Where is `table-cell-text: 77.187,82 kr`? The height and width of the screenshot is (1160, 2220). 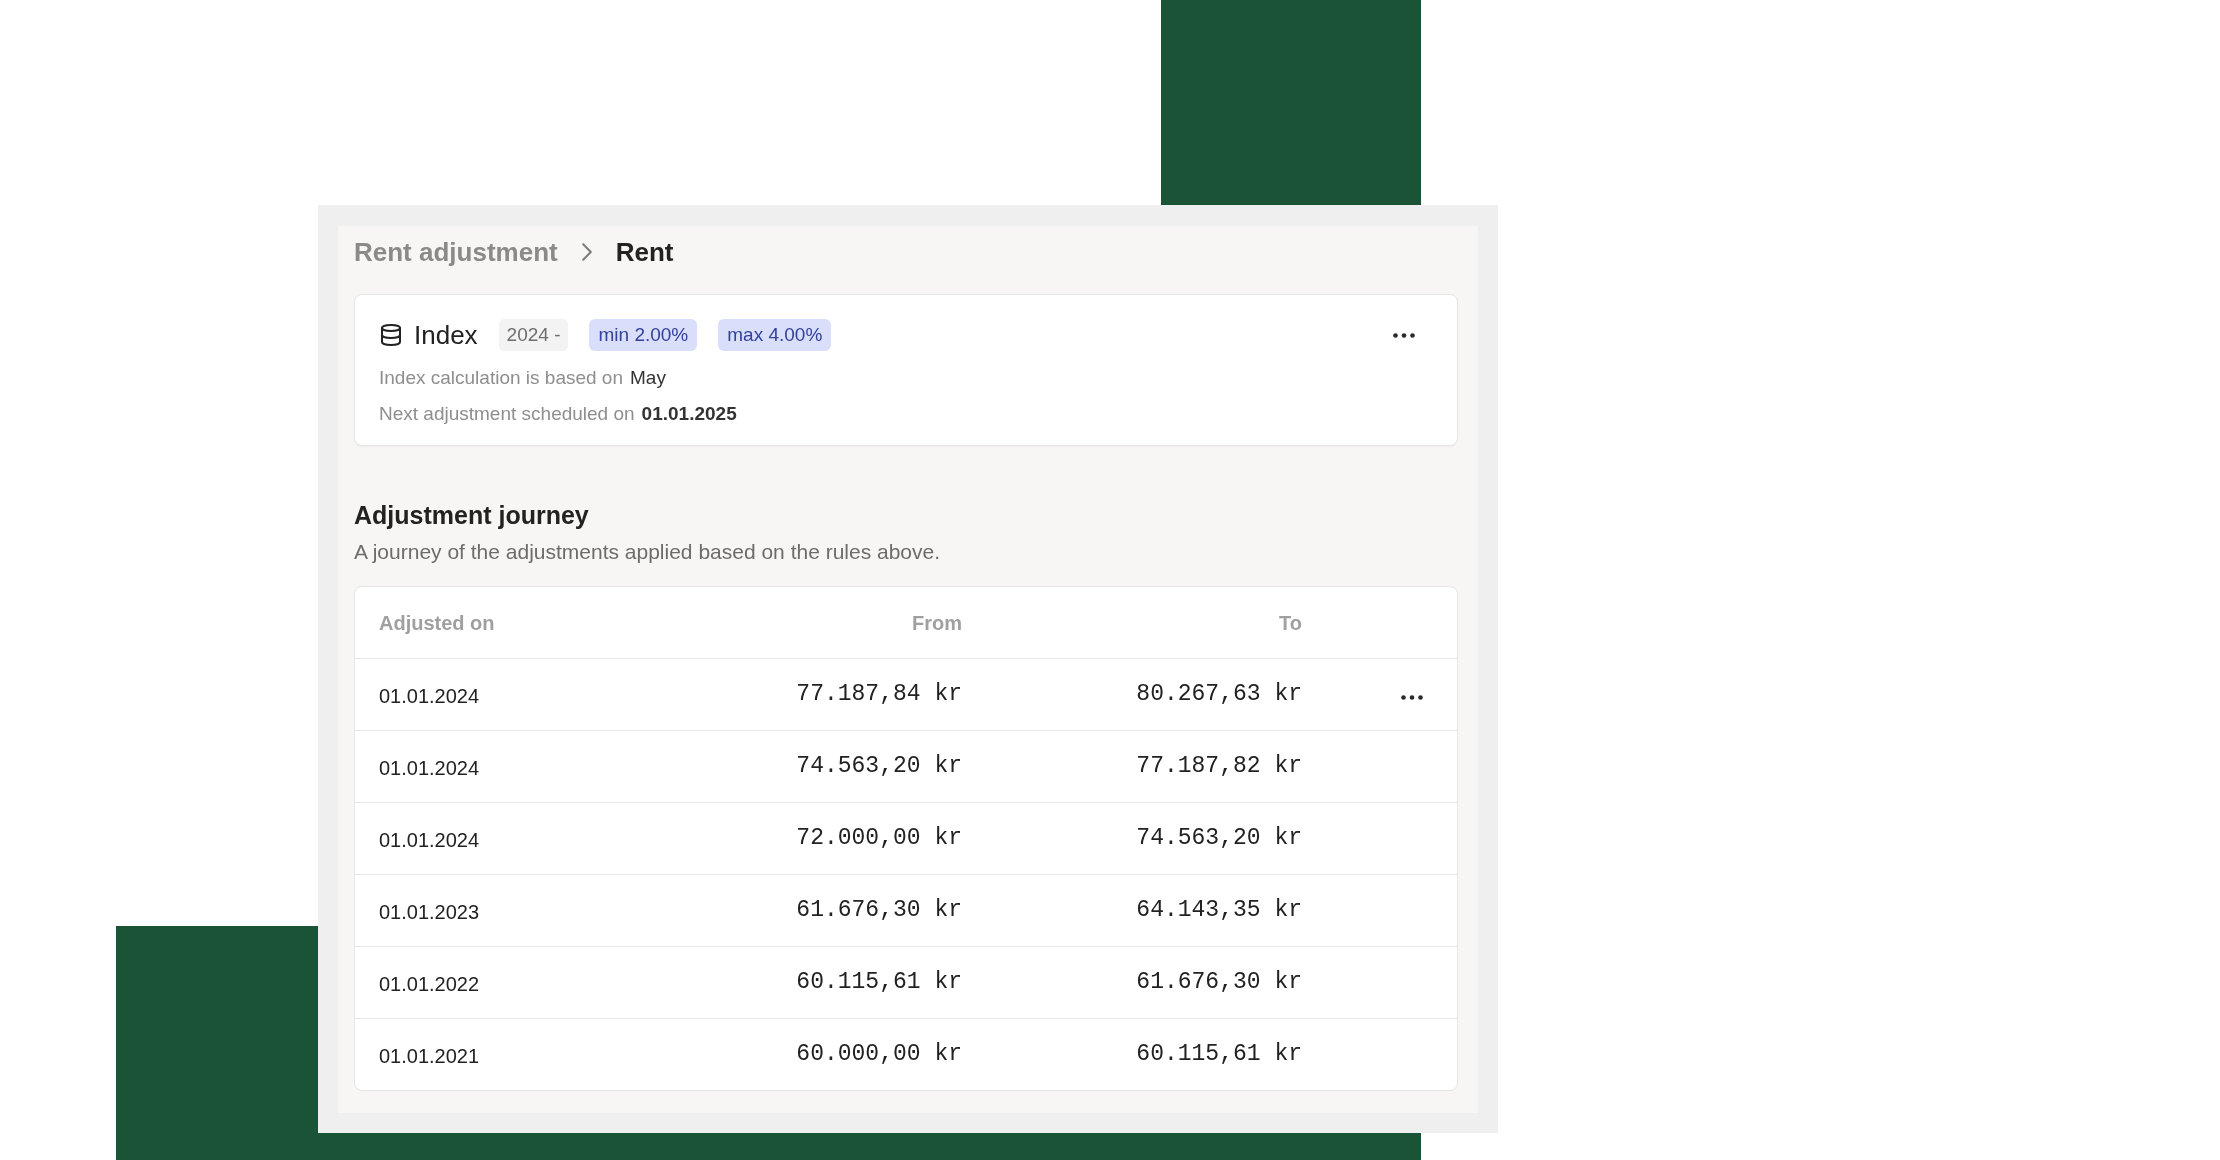
table-cell-text: 77.187,82 kr is located at coordinates (1219, 767).